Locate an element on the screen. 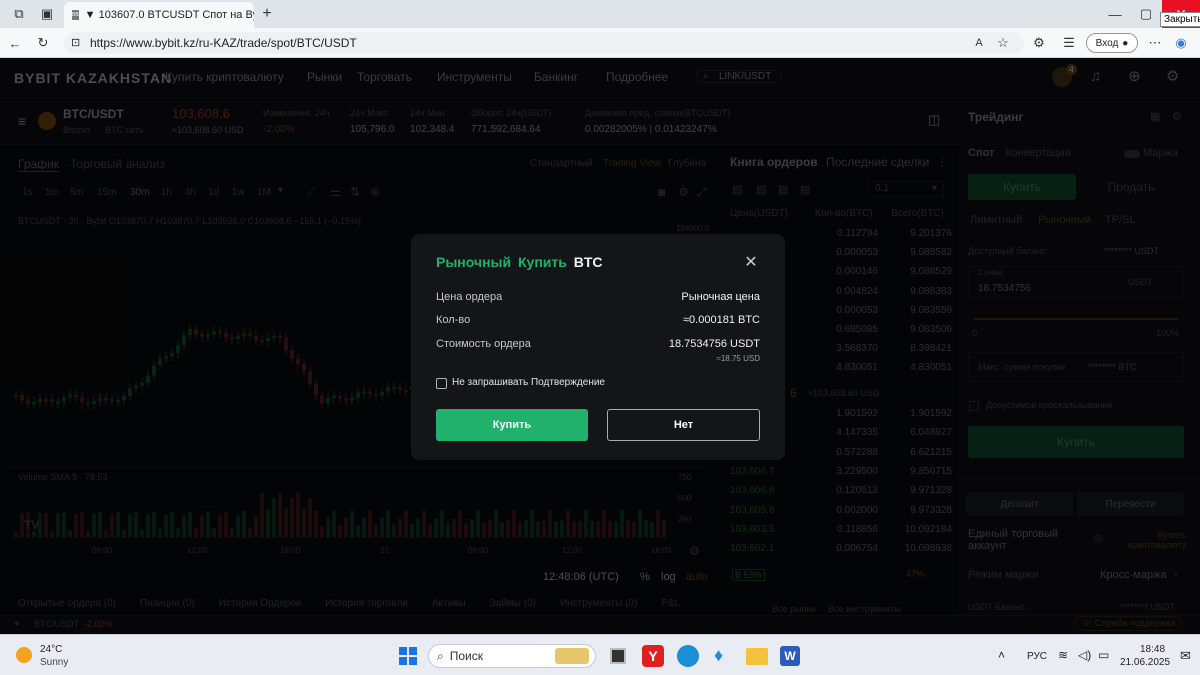 This screenshot has height=675, width=1200. copilot-icon: ◉ is located at coordinates (1181, 43).